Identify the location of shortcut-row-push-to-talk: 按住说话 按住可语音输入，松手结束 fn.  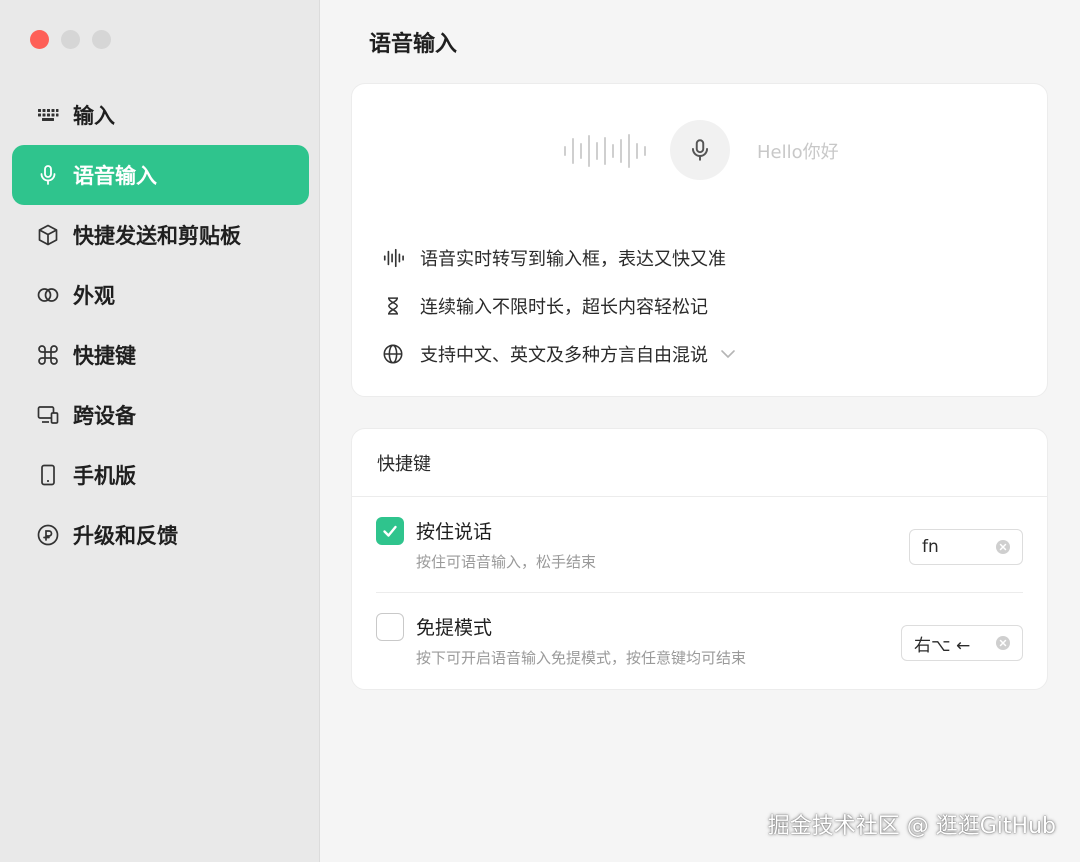
(699, 545).